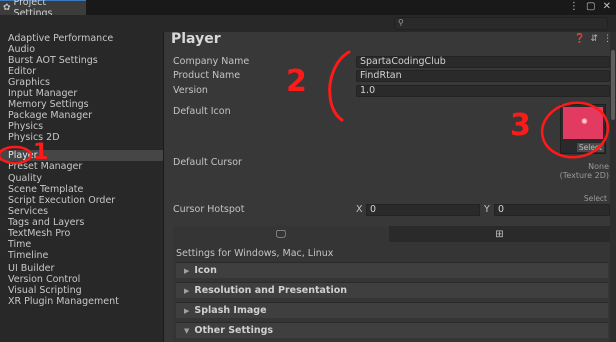 The height and width of the screenshot is (342, 616). I want to click on tab-standalone: 🖵, so click(281, 234).